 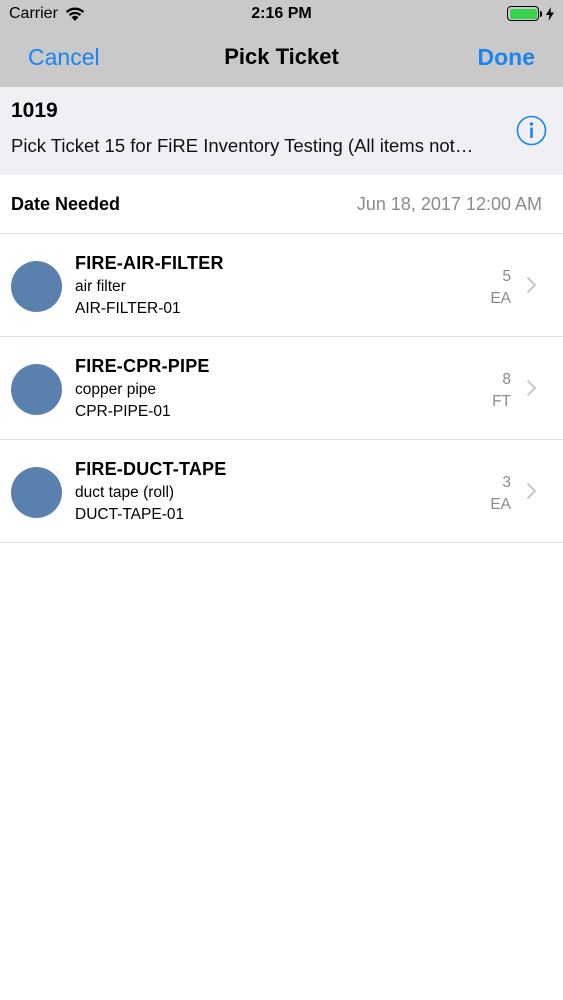 I want to click on item-code: FIRE-CPR-PIPE, so click(x=142, y=366).